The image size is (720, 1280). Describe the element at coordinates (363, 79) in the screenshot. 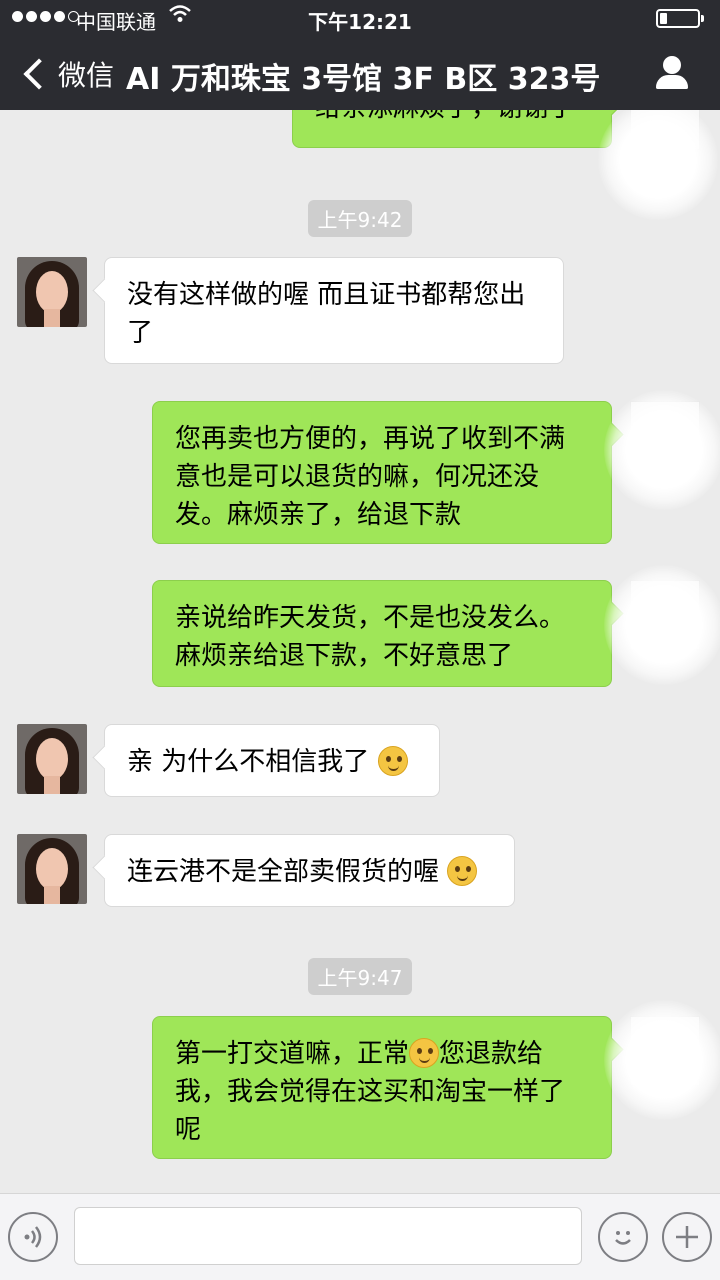

I see `chat-title: AI 万和珠宝 3号馆 3F B区 323号` at that location.